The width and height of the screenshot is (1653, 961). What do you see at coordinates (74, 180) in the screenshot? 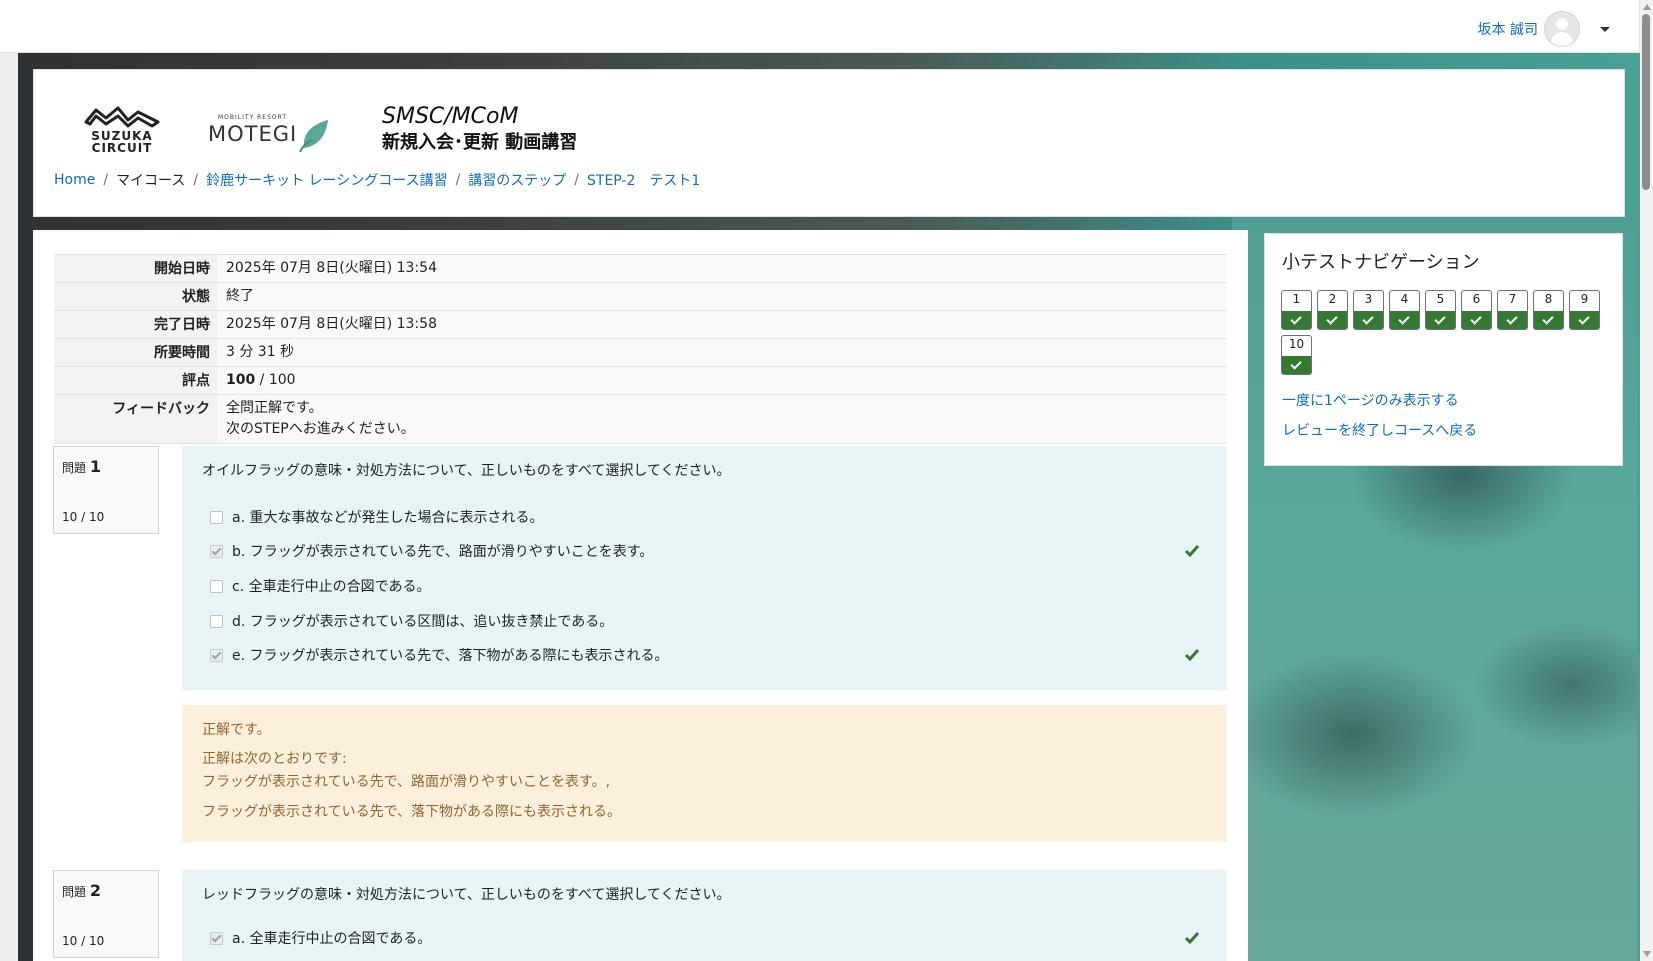
I see `breadcrumb-home: Home` at bounding box center [74, 180].